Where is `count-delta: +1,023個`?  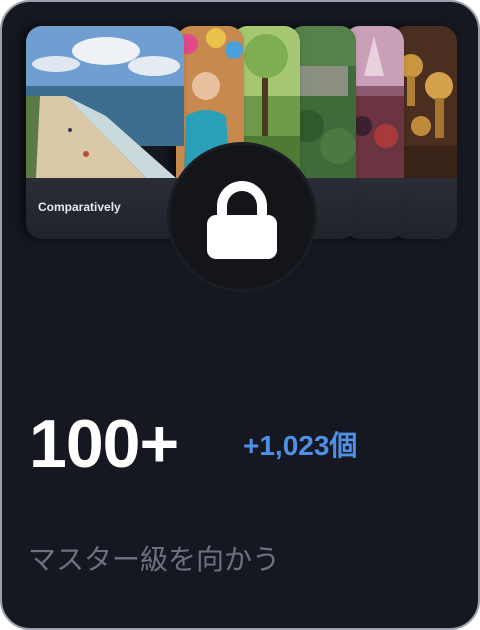
count-delta: +1,023個 is located at coordinates (300, 445).